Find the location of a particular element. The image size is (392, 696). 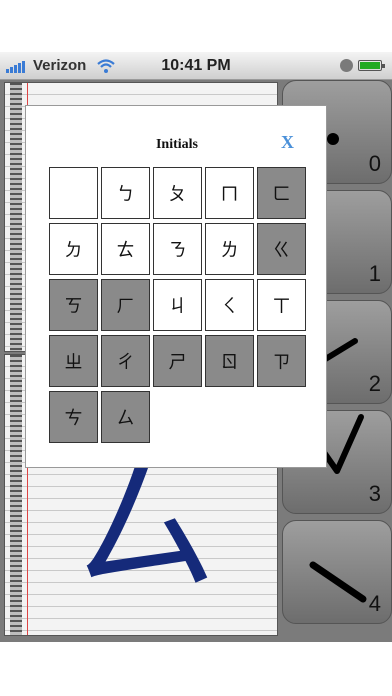

initial-cell: ㄇ is located at coordinates (229, 193).